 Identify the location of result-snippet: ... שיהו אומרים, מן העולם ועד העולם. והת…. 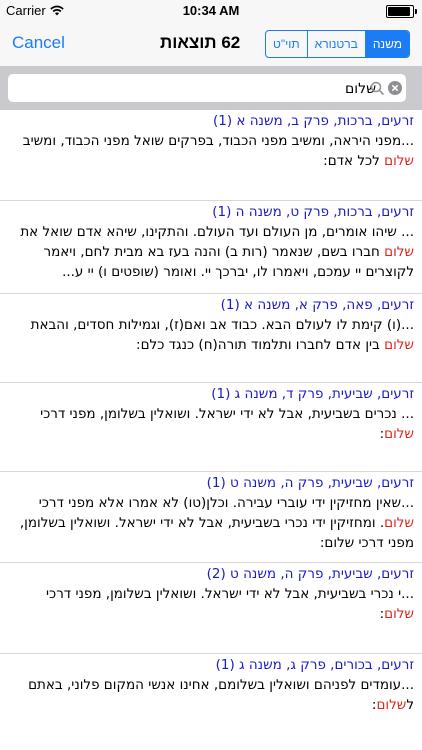
(211, 252).